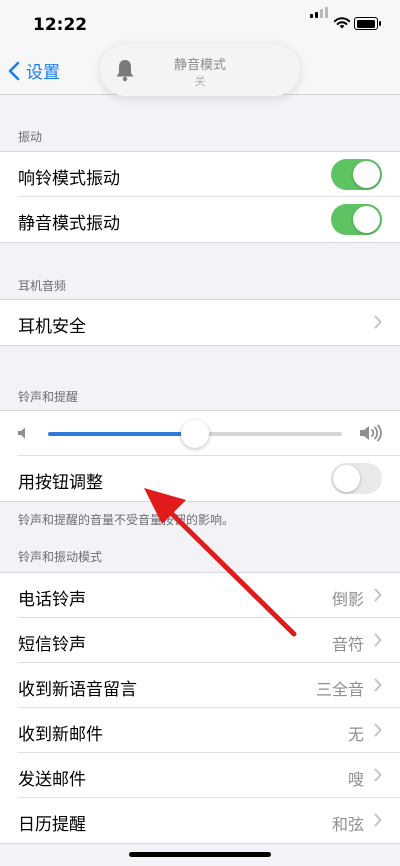 This screenshot has width=400, height=866. What do you see at coordinates (356, 174) in the screenshot?
I see `ring-vibration-toggle` at bounding box center [356, 174].